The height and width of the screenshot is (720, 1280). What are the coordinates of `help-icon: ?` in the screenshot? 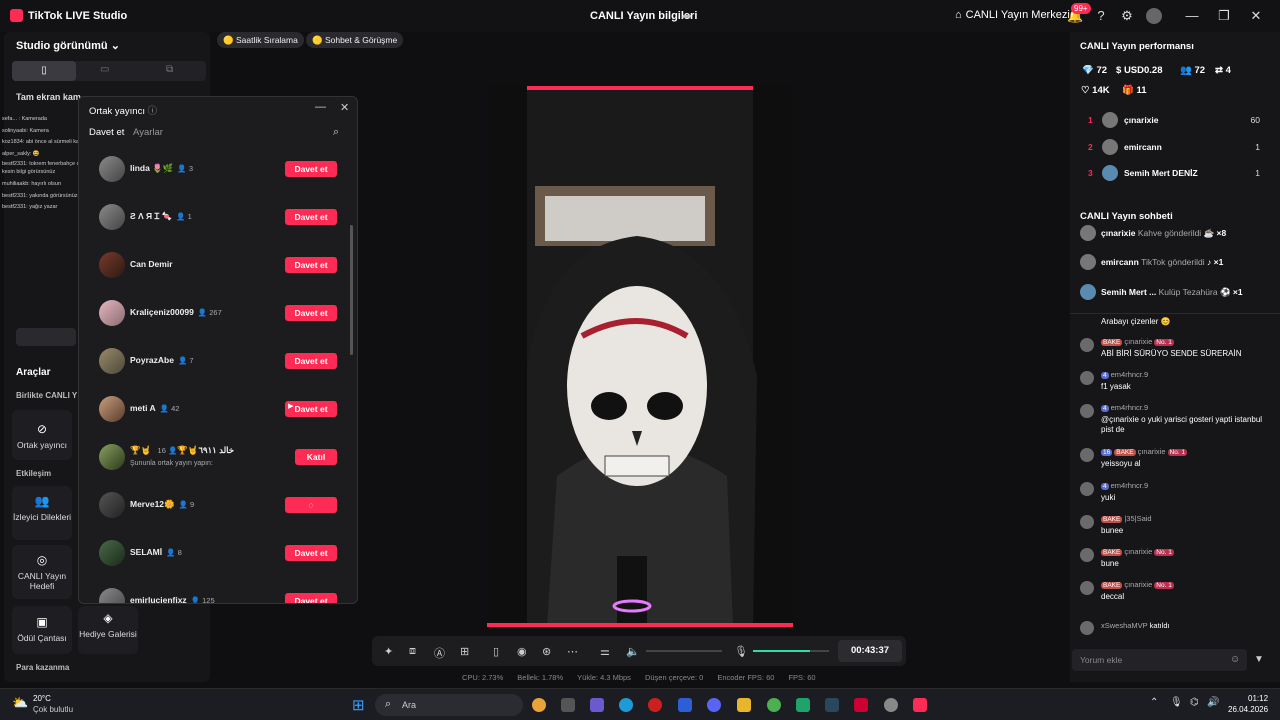 It's located at (1101, 16).